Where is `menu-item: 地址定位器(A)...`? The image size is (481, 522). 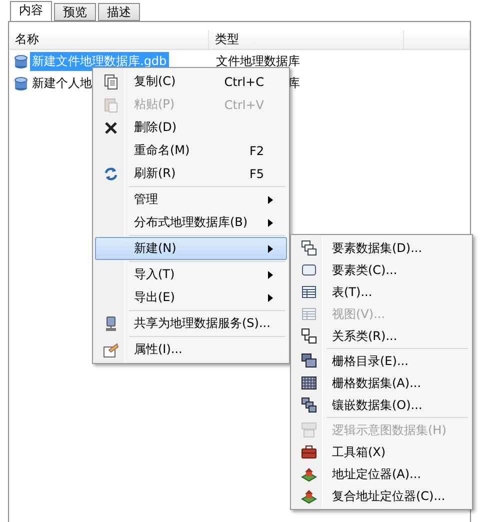
menu-item: 地址定位器(A)... is located at coordinates (381, 474).